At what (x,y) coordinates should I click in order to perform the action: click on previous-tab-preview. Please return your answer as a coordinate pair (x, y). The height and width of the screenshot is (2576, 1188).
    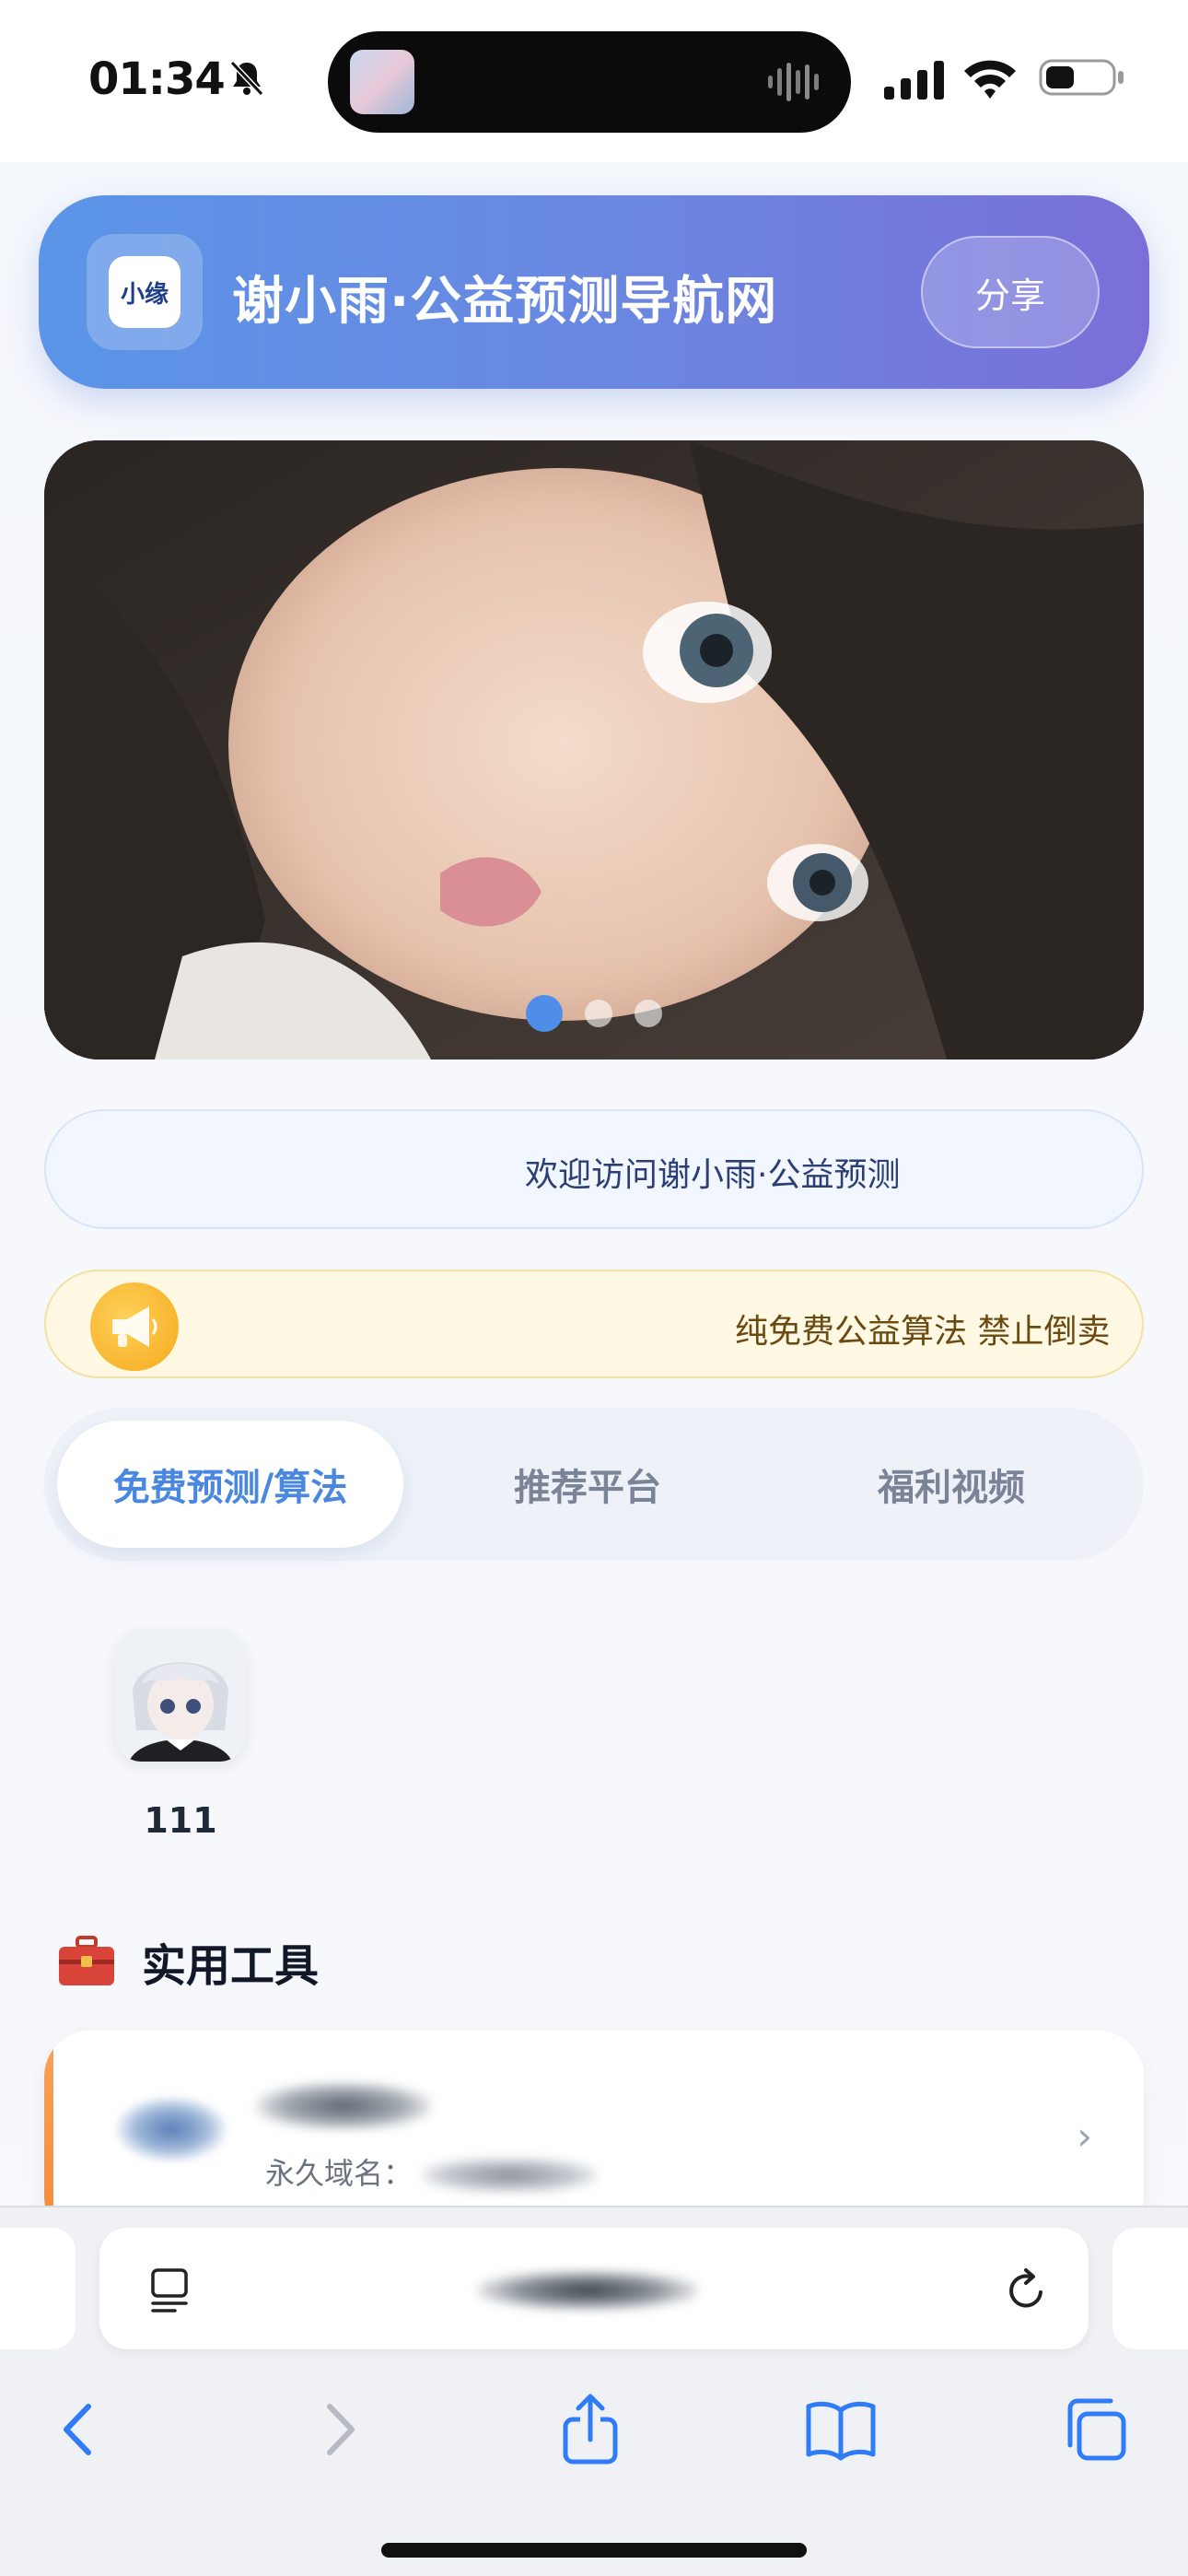
    Looking at the image, I should click on (38, 2288).